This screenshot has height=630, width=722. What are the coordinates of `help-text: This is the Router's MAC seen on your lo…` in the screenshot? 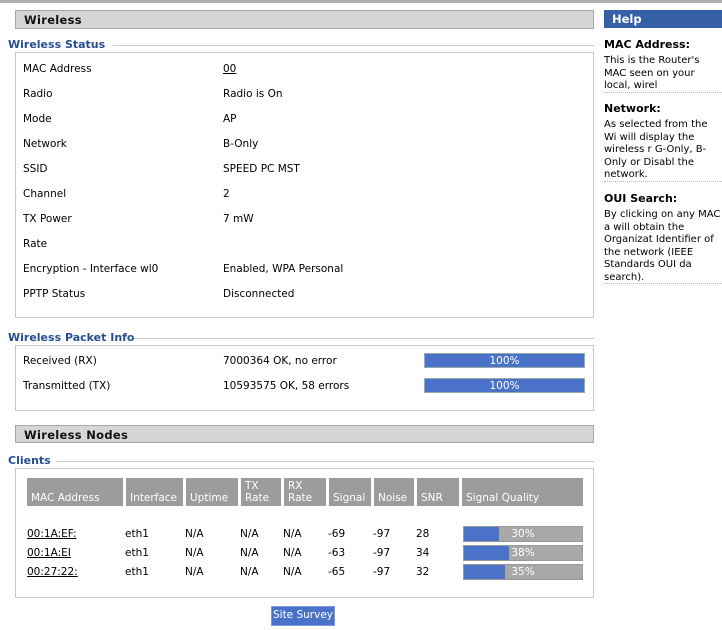 It's located at (652, 73).